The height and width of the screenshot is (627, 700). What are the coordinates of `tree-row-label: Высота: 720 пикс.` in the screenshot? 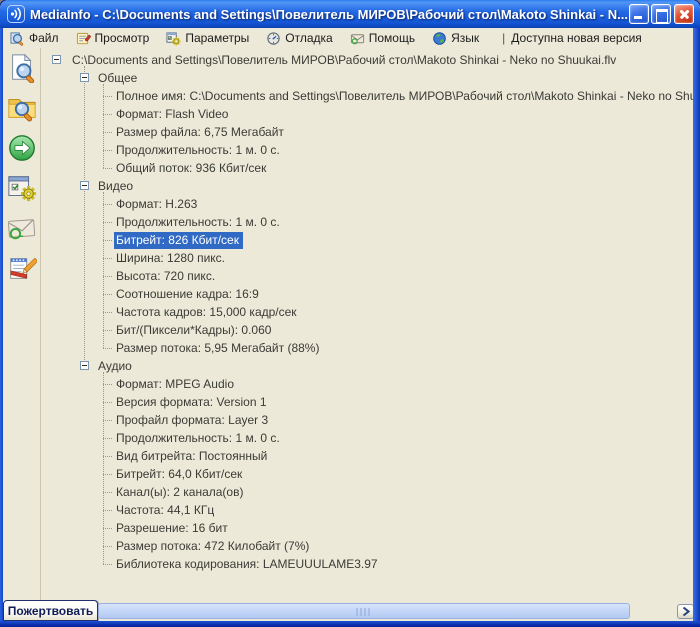 It's located at (166, 276).